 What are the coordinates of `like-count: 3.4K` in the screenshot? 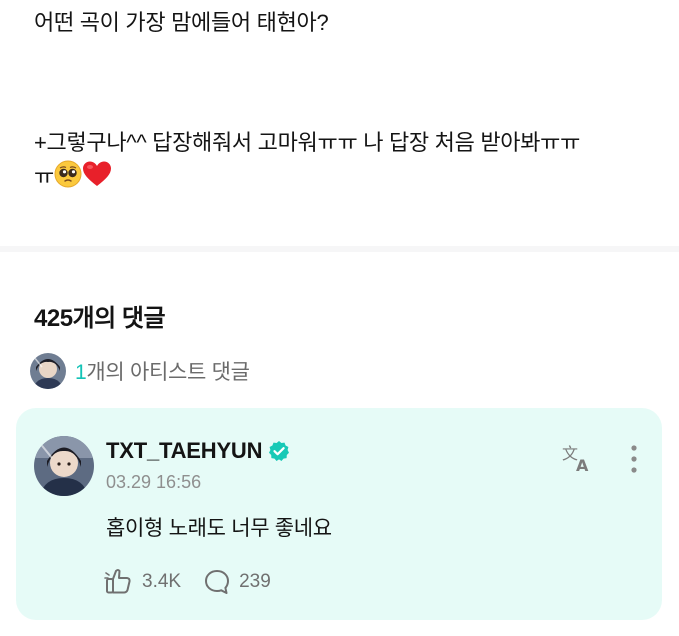 It's located at (162, 581).